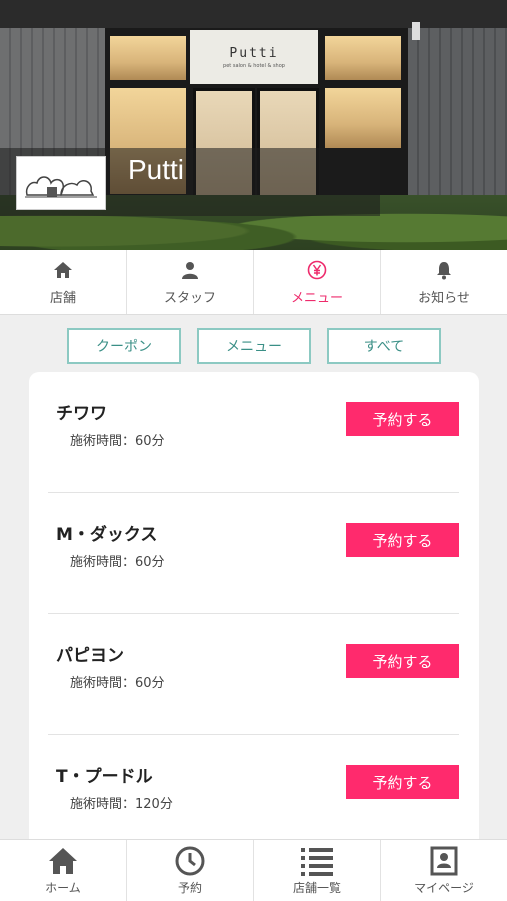  Describe the element at coordinates (189, 888) in the screenshot. I see `nav-label: 予約` at that location.